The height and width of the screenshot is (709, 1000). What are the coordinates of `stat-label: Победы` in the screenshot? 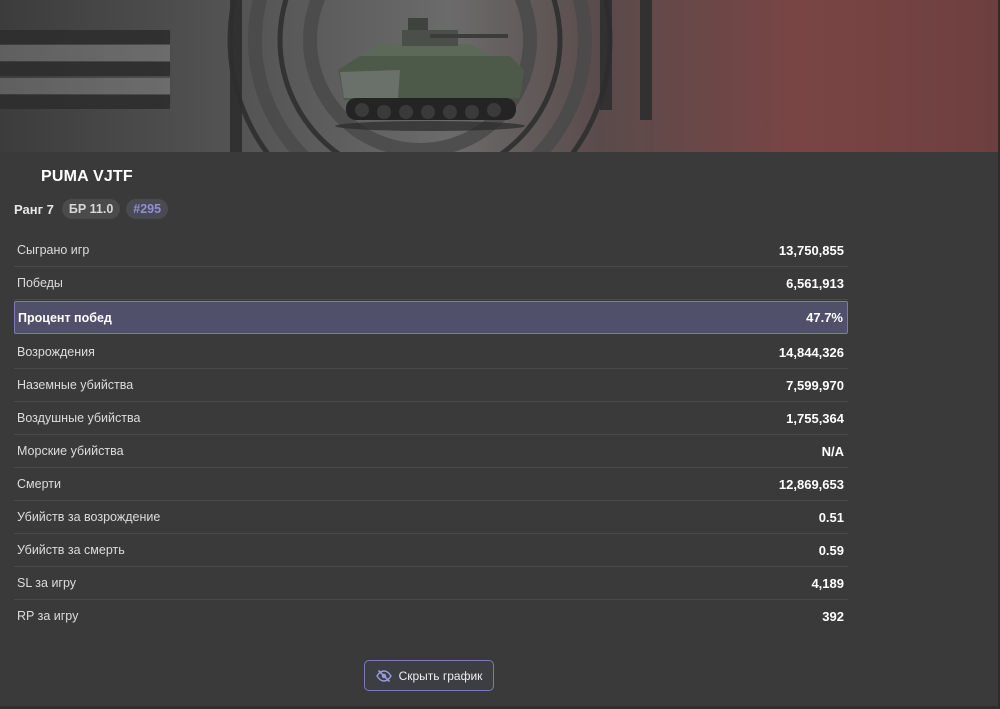 It's located at (40, 283).